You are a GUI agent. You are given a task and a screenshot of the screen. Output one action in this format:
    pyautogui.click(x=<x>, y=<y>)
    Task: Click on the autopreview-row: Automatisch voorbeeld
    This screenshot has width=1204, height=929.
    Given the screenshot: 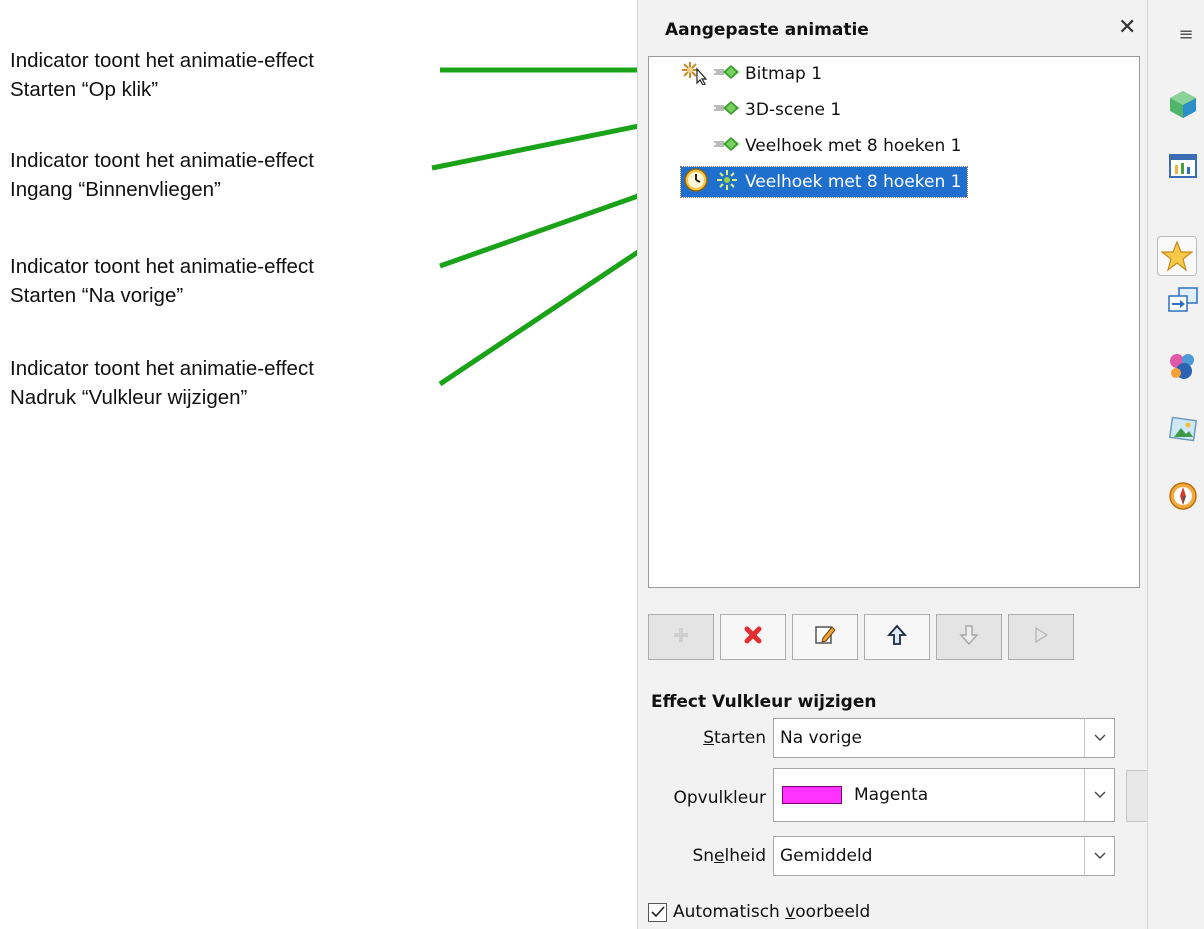 What is the action you would take?
    pyautogui.click(x=759, y=912)
    